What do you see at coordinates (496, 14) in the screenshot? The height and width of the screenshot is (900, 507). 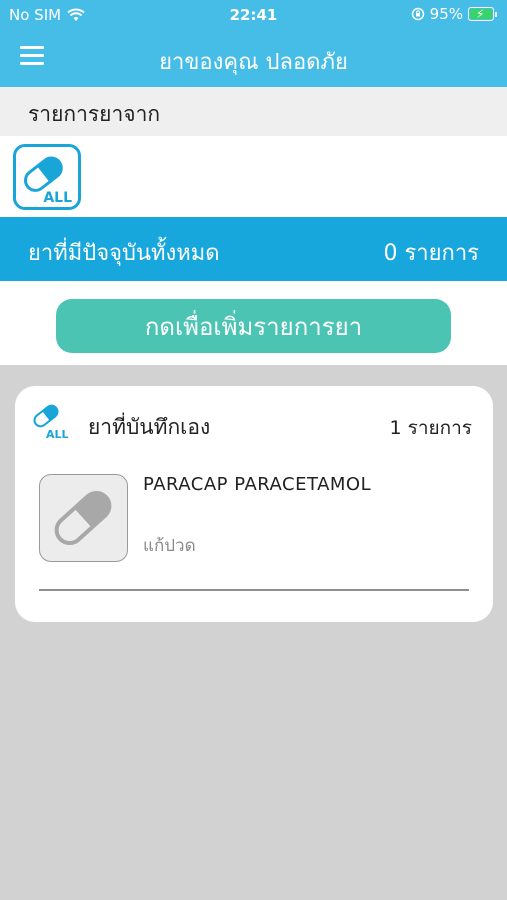 I see `battery-tip` at bounding box center [496, 14].